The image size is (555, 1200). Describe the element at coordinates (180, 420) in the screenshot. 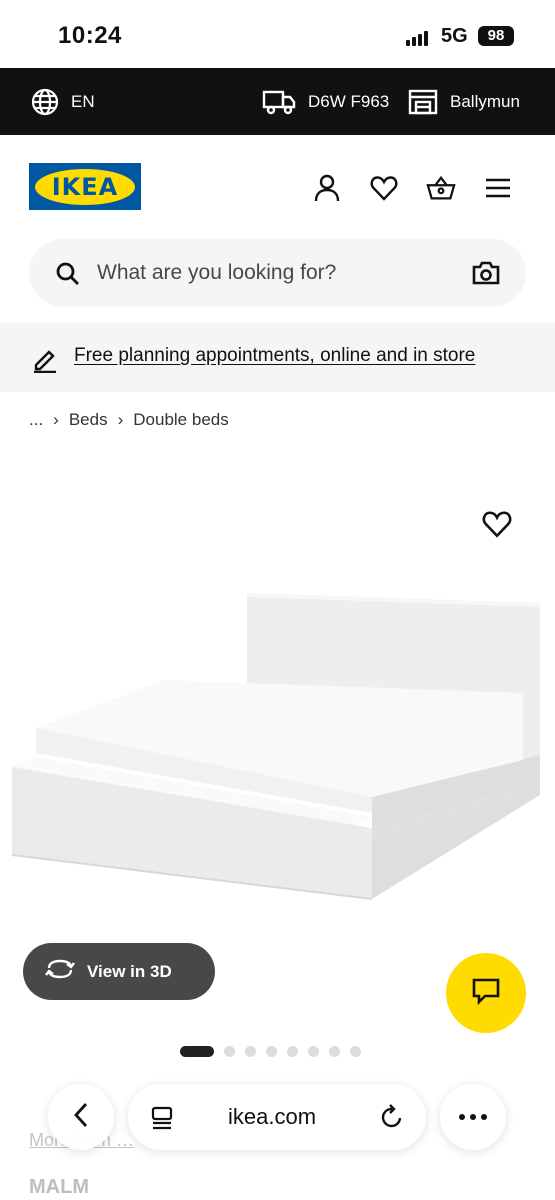

I see `breadcrumb-double-beds: Double beds` at that location.